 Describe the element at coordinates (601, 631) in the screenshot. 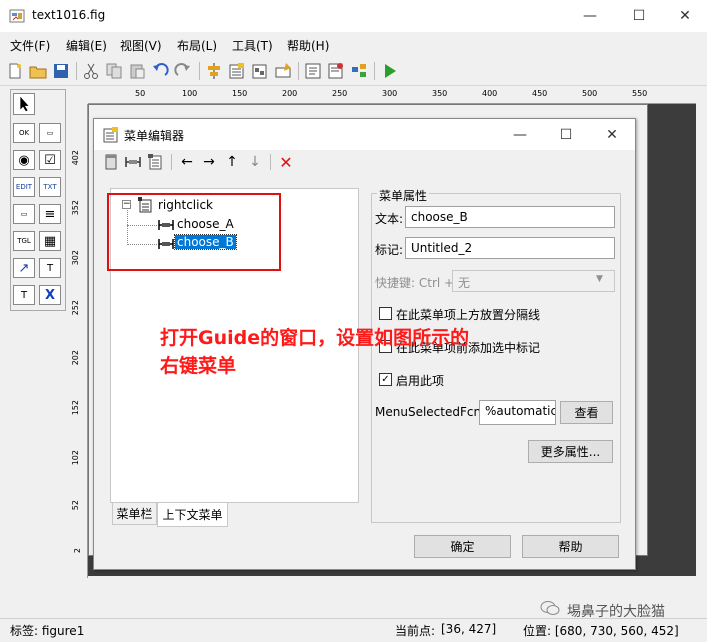

I see `status-position: 位置: [680, 730, 560, 452]` at that location.